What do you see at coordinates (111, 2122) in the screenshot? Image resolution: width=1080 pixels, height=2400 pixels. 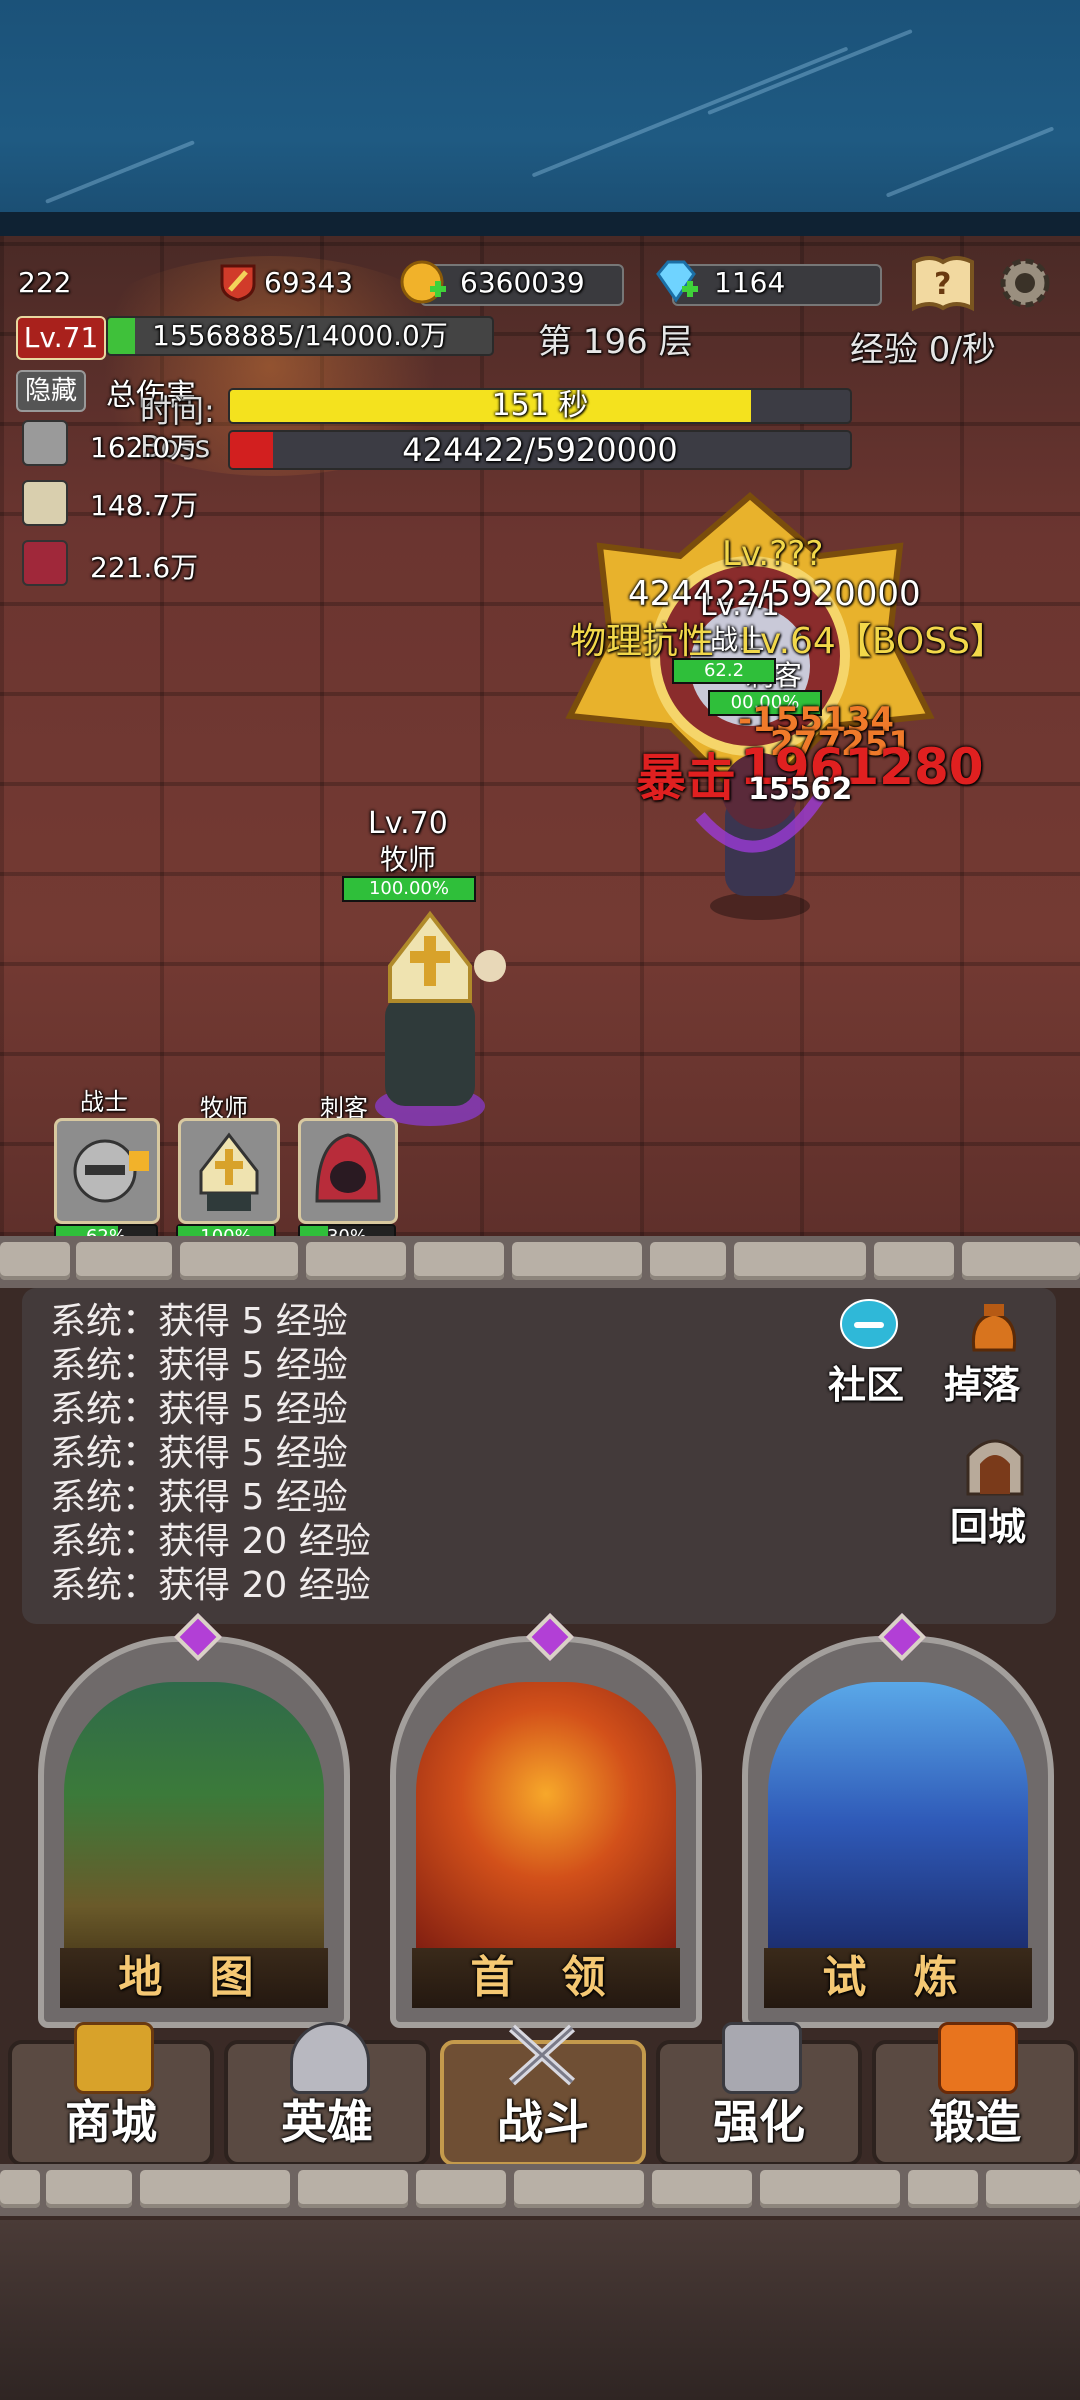 I see `nav-shop-label: 商城` at bounding box center [111, 2122].